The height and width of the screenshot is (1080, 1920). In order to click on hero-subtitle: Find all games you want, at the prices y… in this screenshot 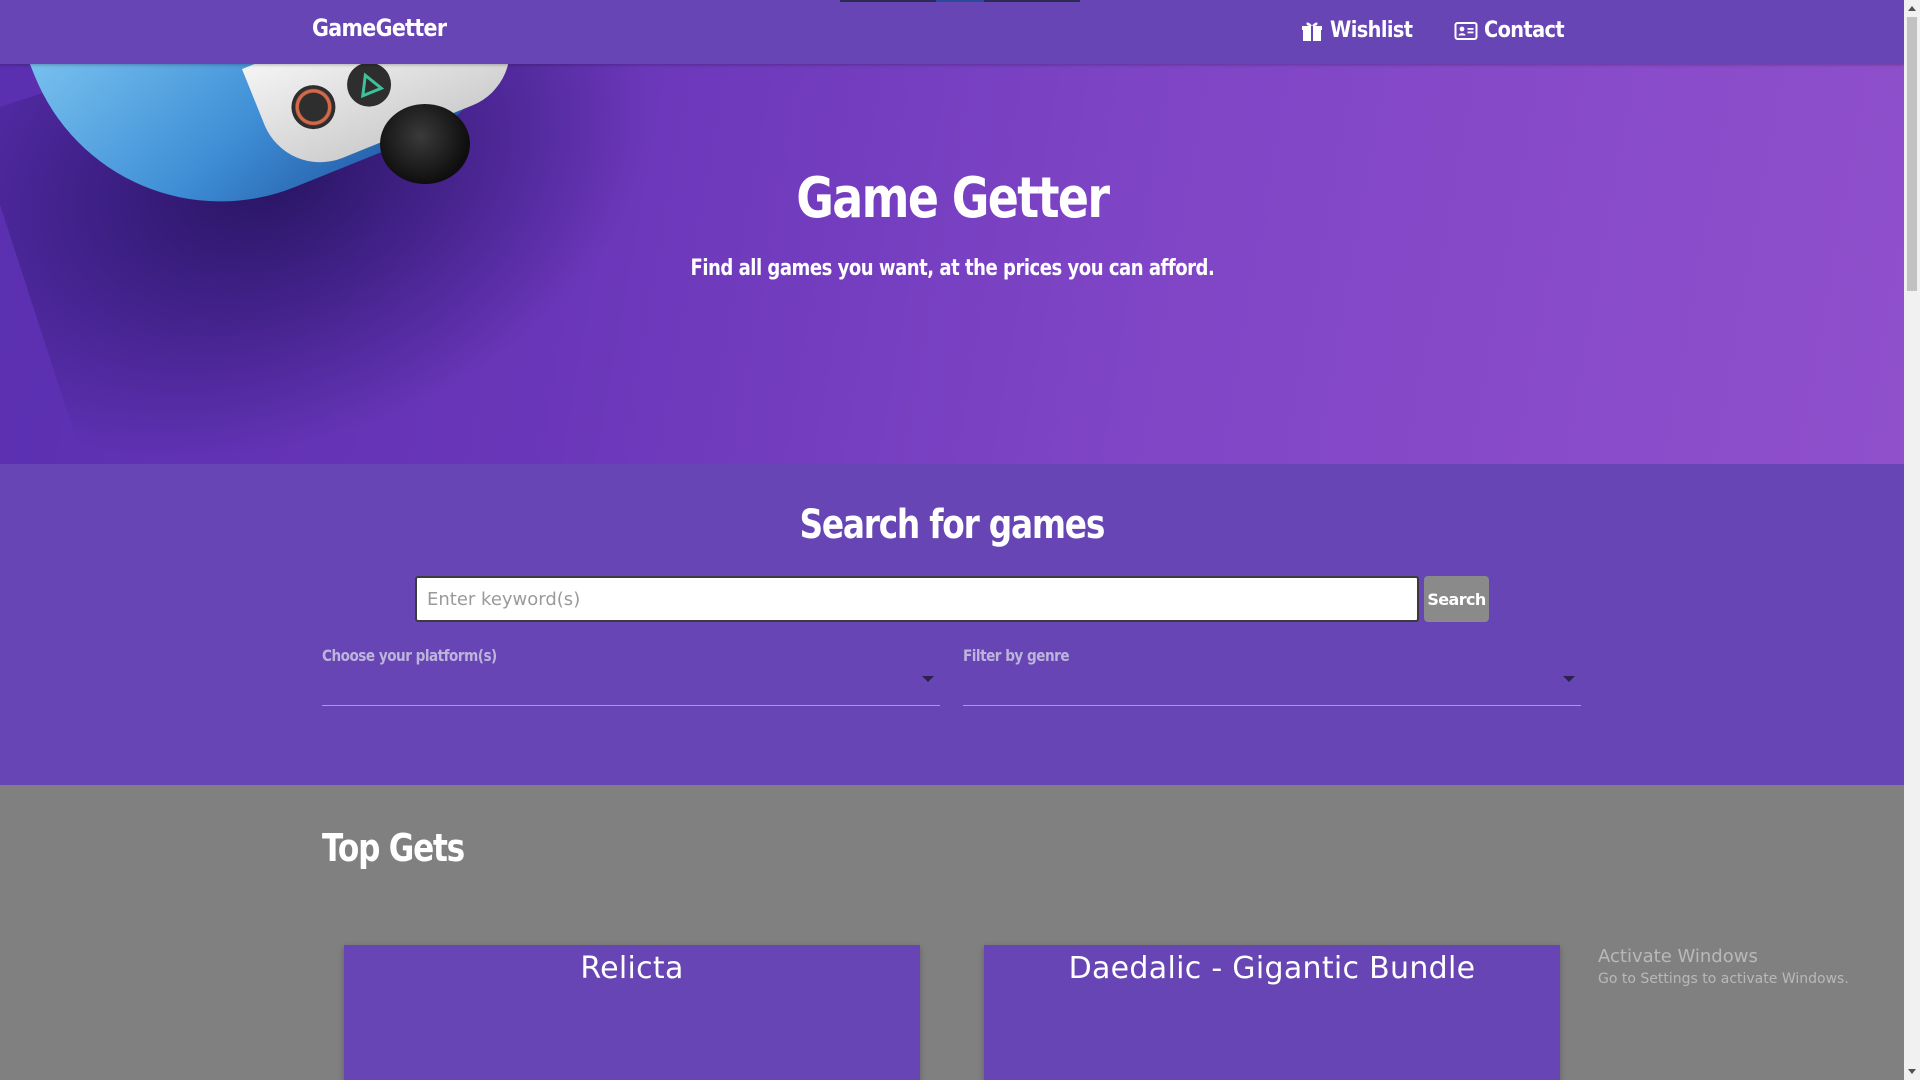, I will do `click(952, 268)`.